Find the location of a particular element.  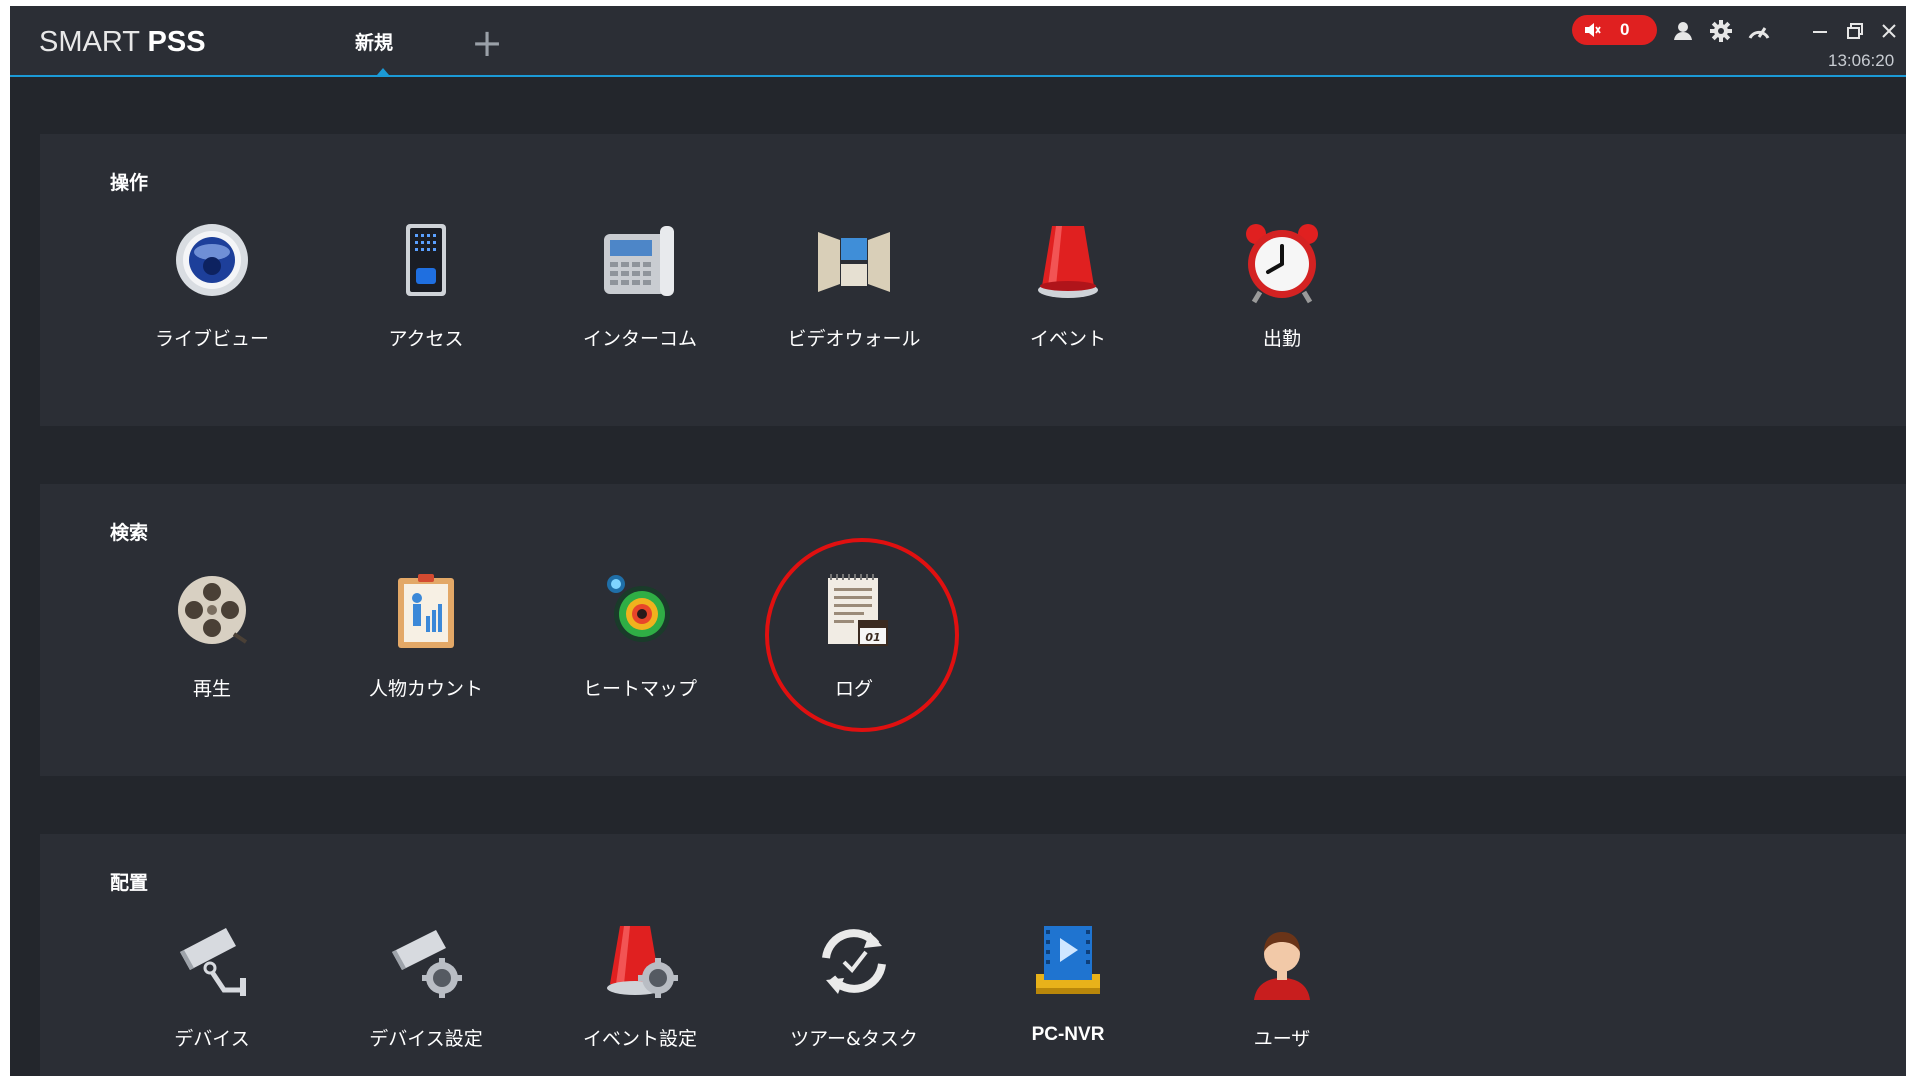

tab-new: 新規 is located at coordinates (390, 41).